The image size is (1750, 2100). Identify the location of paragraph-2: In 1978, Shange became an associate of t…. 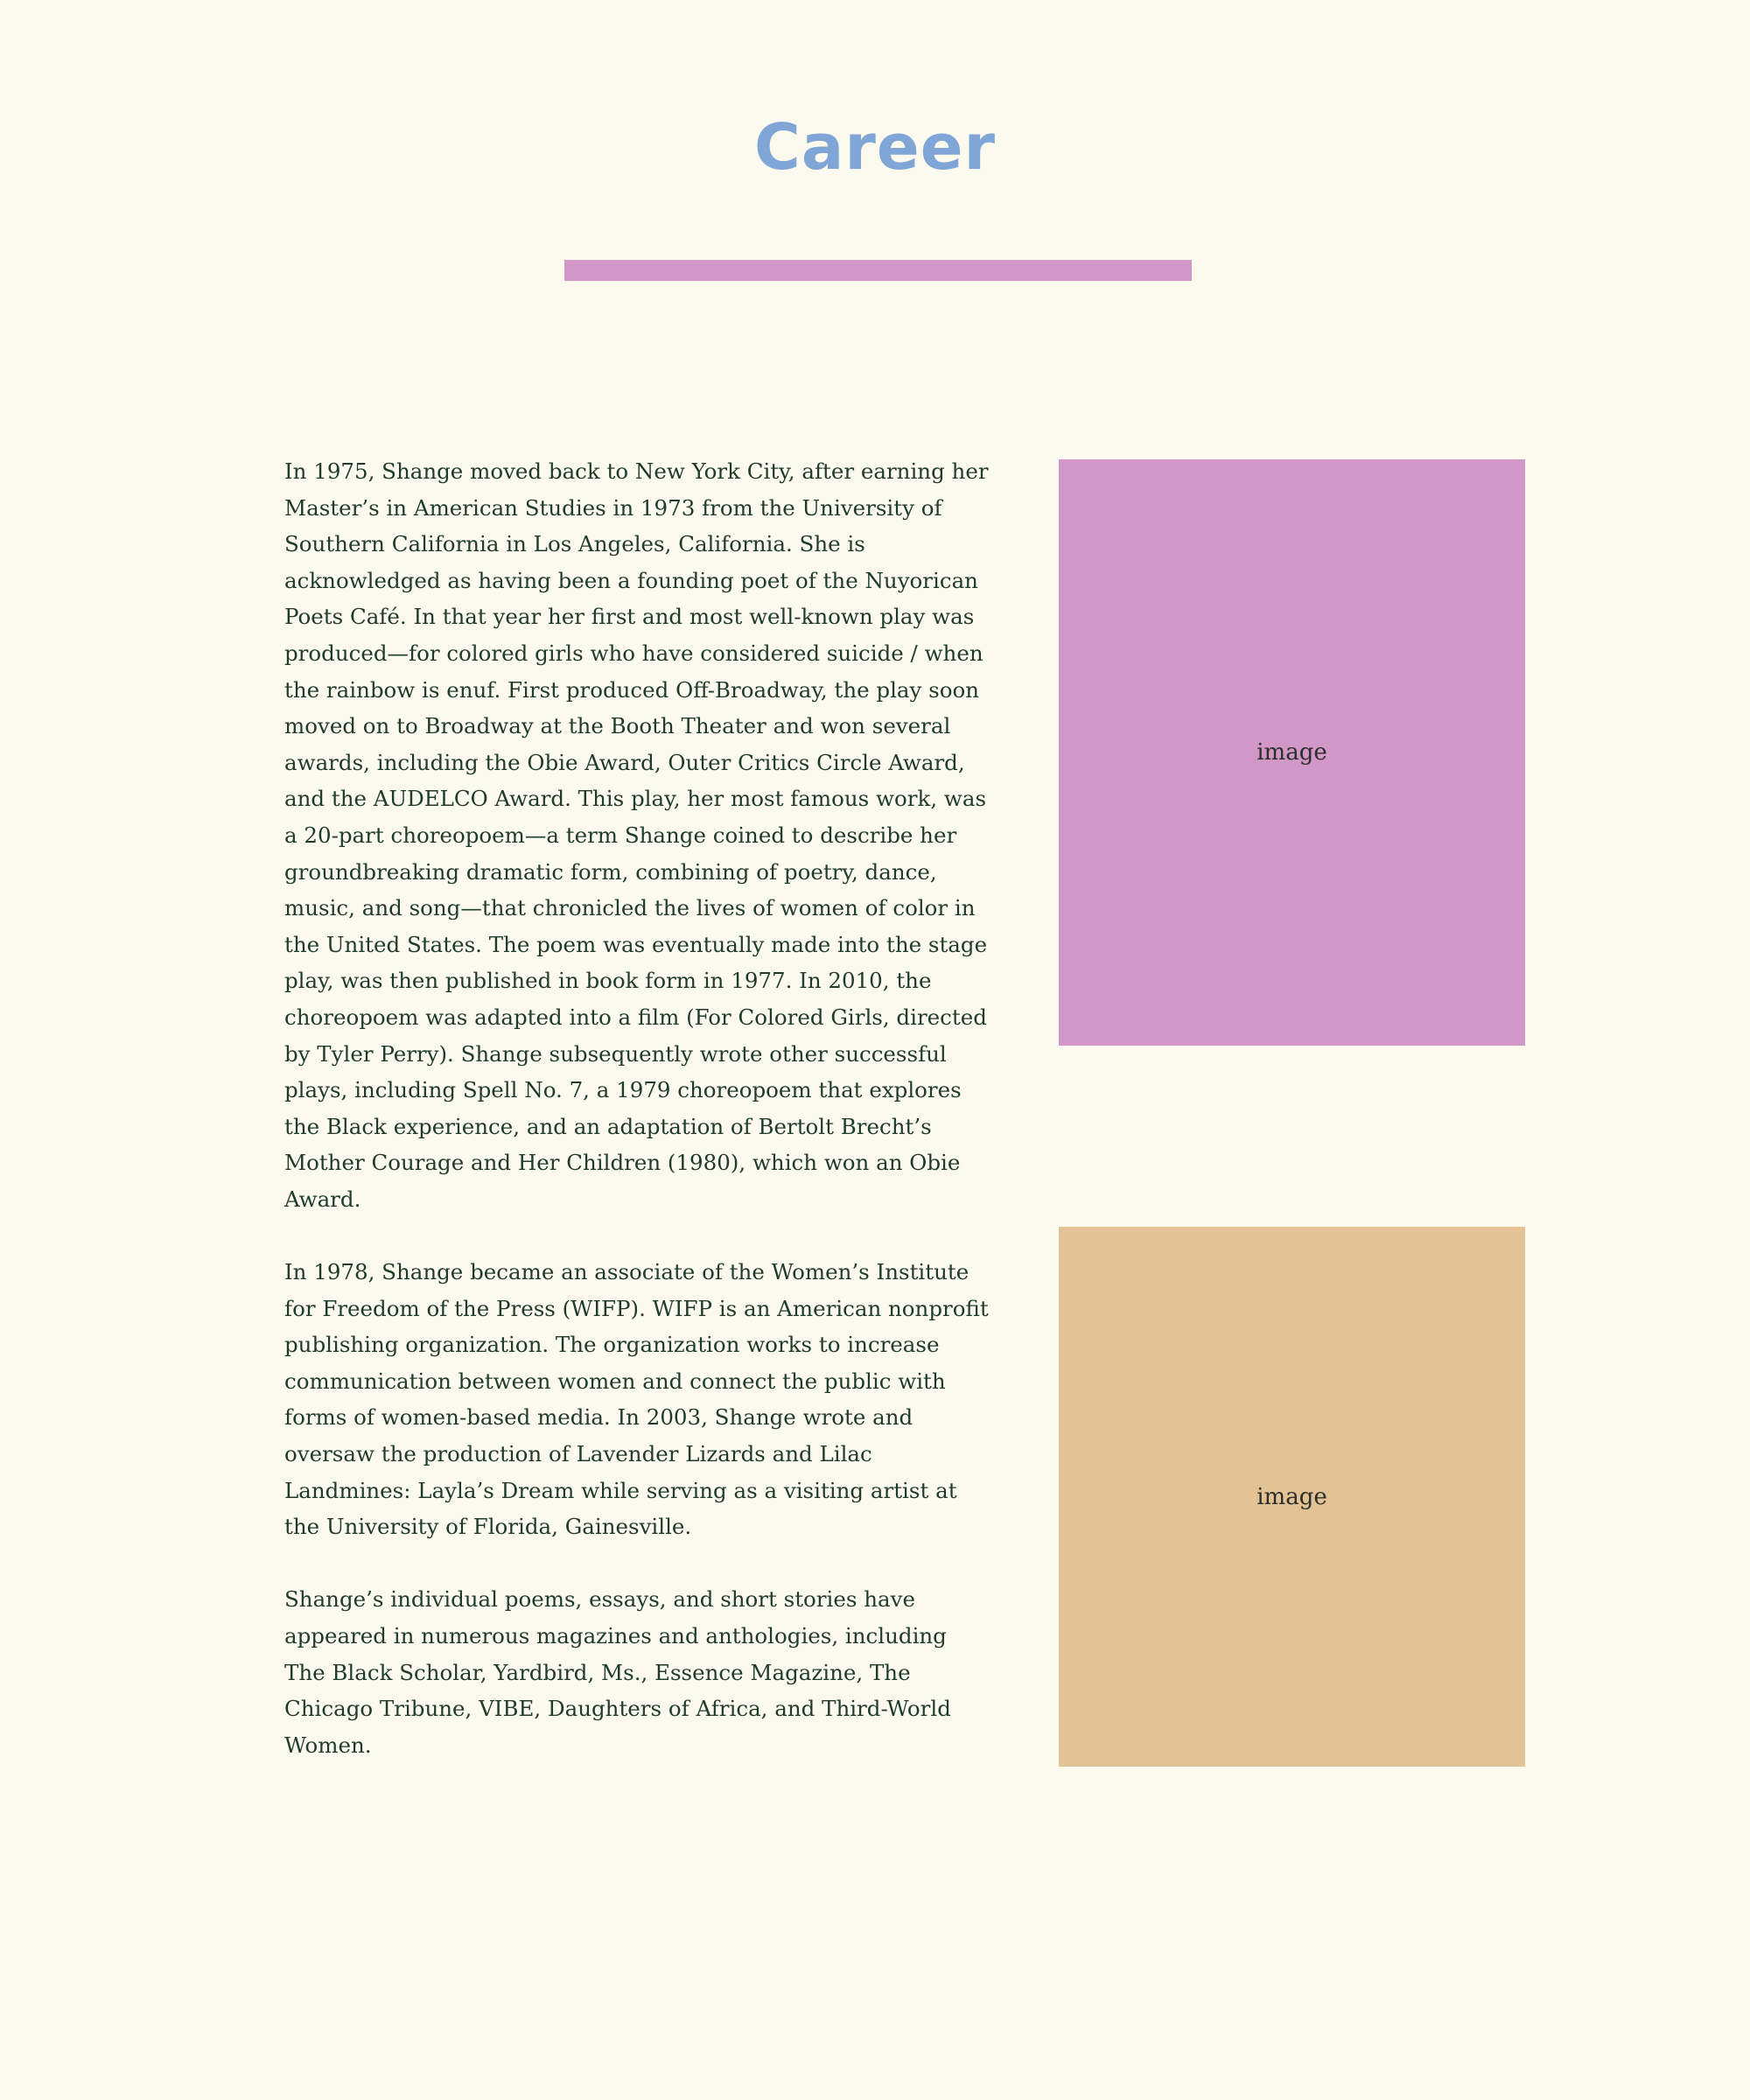
(636, 1399).